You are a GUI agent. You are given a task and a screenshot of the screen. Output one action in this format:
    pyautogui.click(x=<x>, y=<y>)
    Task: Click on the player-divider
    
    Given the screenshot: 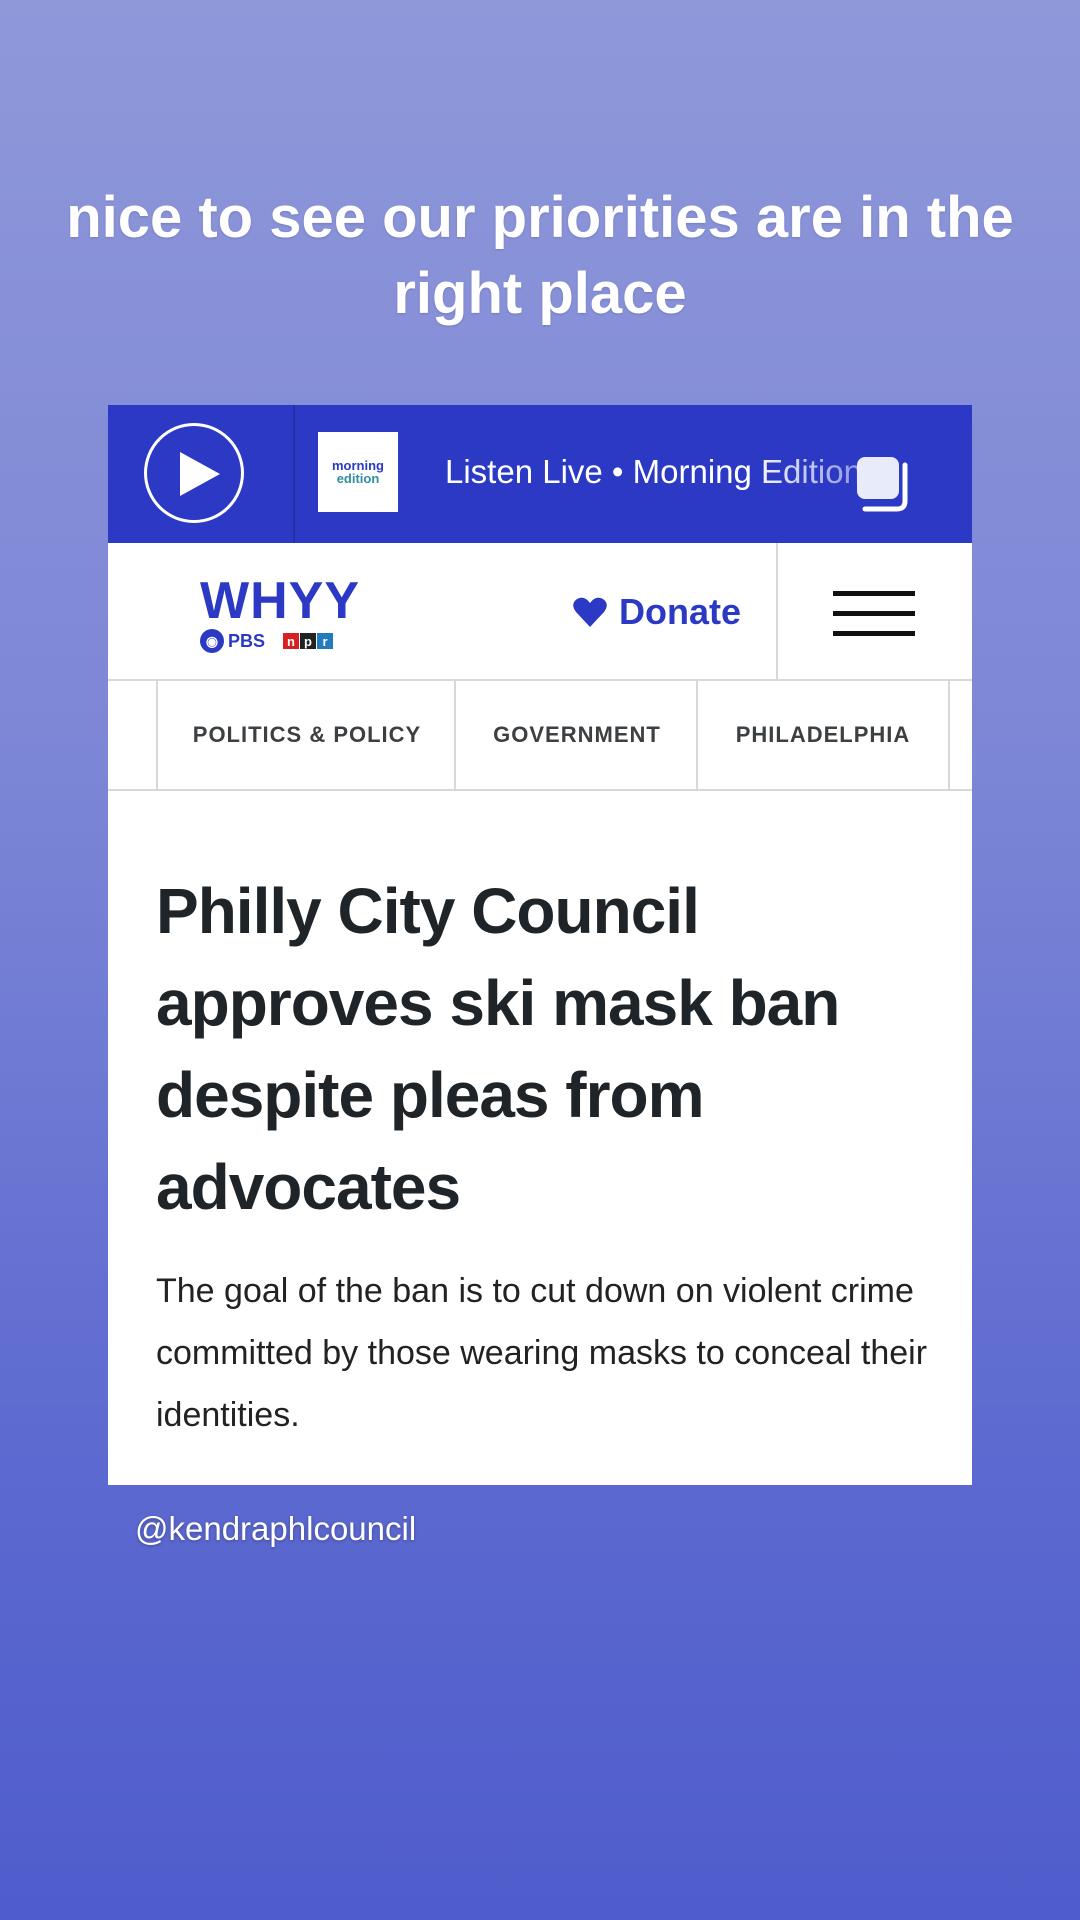 What is the action you would take?
    pyautogui.click(x=294, y=474)
    